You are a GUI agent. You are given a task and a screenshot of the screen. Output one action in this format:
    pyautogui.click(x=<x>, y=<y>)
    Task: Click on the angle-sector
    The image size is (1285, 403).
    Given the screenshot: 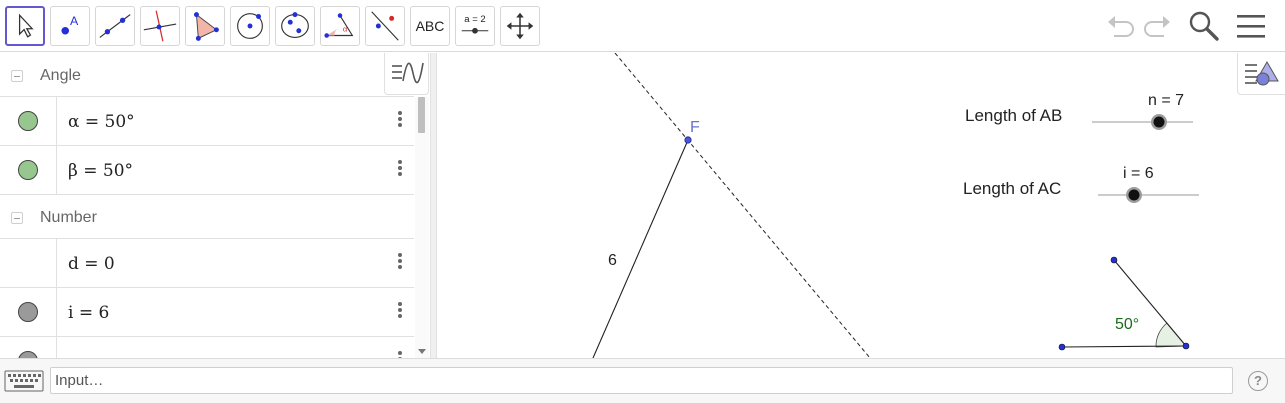 What is the action you would take?
    pyautogui.click(x=1171, y=335)
    